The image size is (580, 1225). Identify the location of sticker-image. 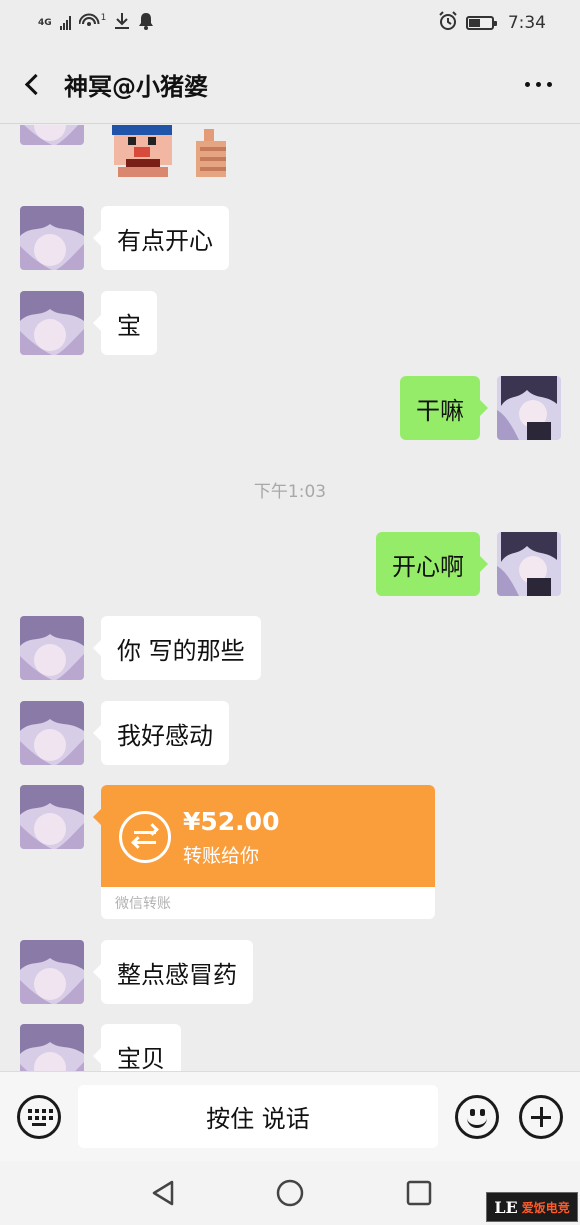
(178, 153).